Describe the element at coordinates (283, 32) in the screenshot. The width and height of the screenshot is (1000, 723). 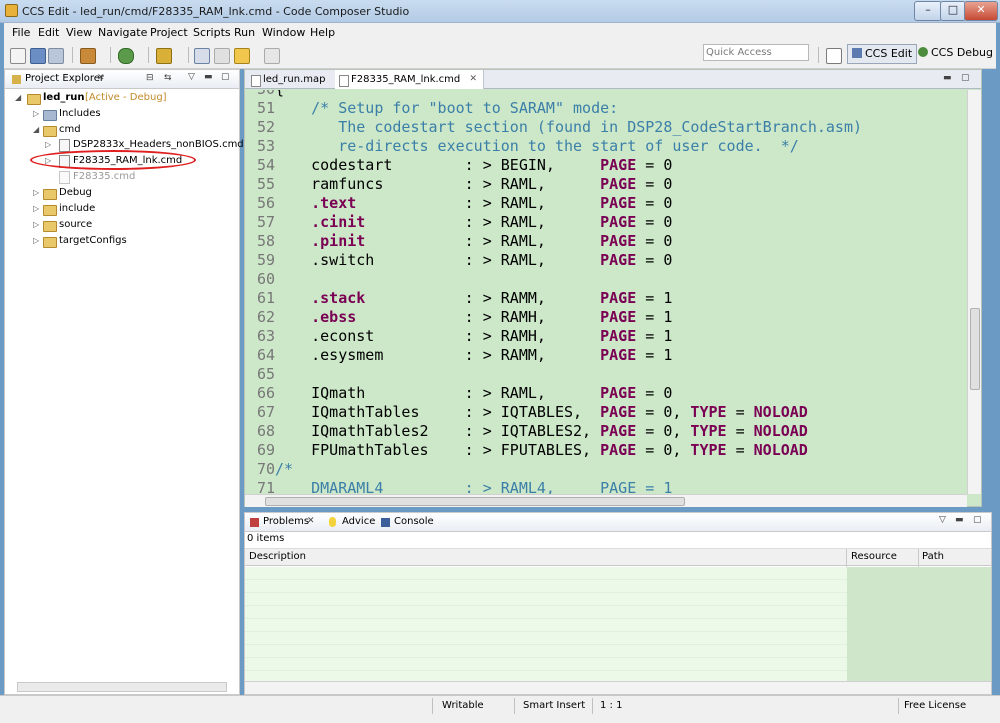
I see `menu-window: Window` at that location.